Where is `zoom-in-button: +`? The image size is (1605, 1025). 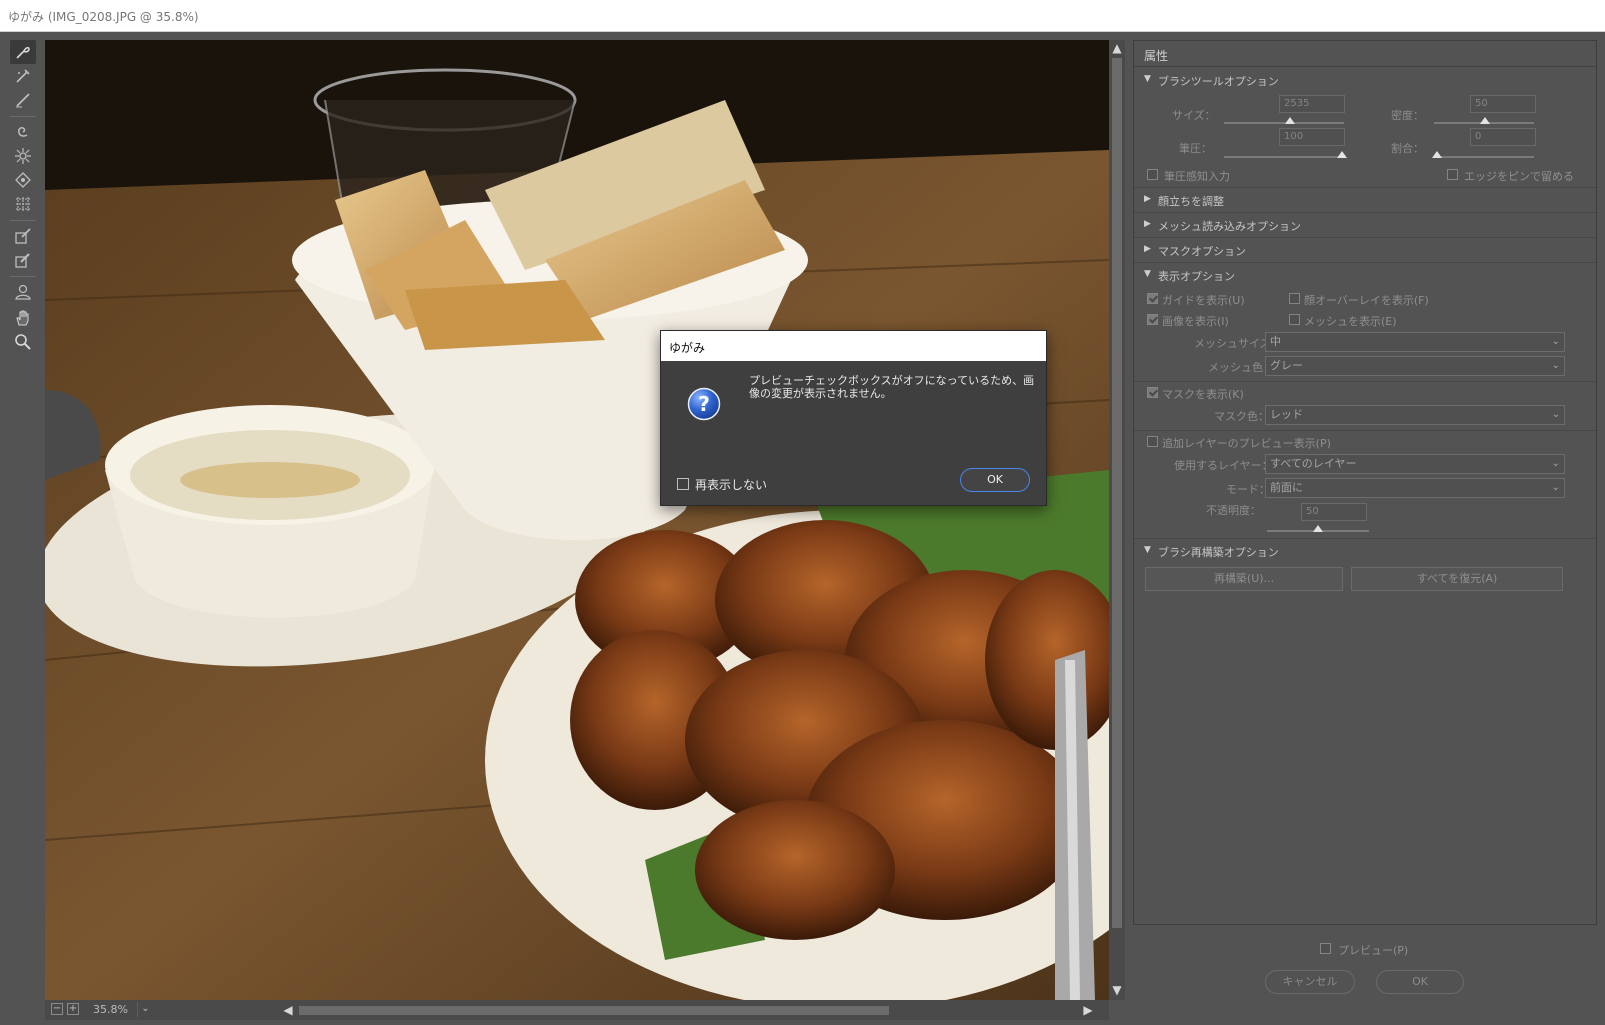
zoom-in-button: + is located at coordinates (73, 1009).